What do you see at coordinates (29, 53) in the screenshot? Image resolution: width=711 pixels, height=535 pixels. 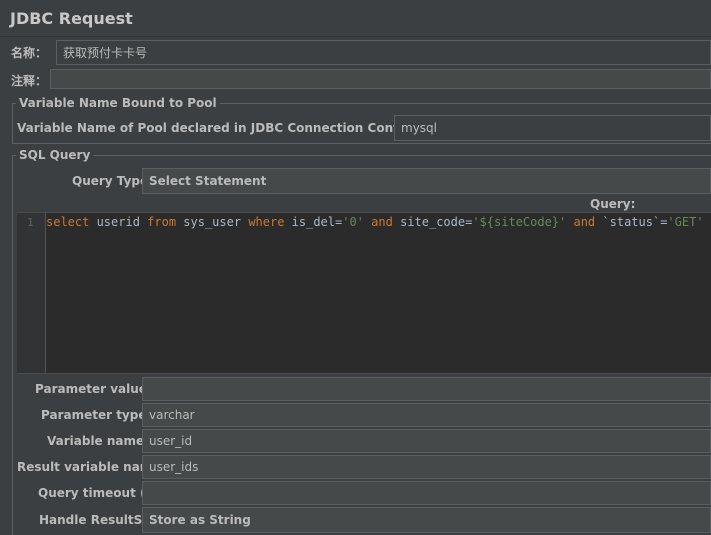 I see `name-label: 名称：` at bounding box center [29, 53].